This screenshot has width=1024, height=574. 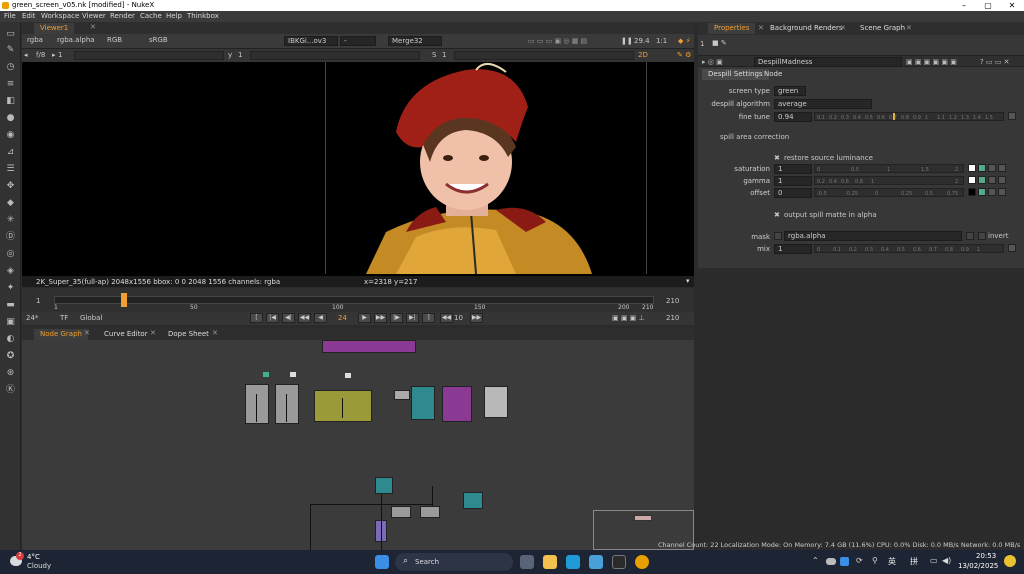 What do you see at coordinates (458, 318) in the screenshot?
I see `increment-field: 10` at bounding box center [458, 318].